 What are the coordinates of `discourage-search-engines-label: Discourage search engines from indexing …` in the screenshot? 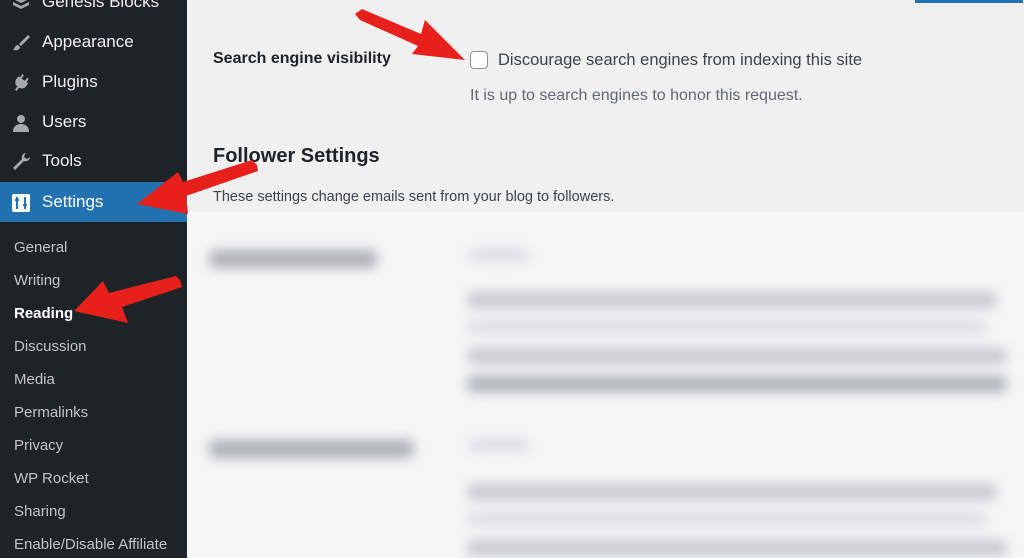 It's located at (680, 60).